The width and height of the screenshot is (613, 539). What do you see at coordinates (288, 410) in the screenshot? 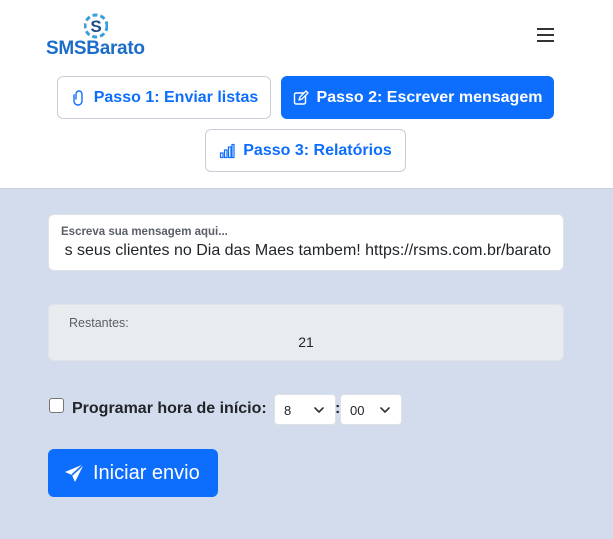
I see `hour-value: 8` at bounding box center [288, 410].